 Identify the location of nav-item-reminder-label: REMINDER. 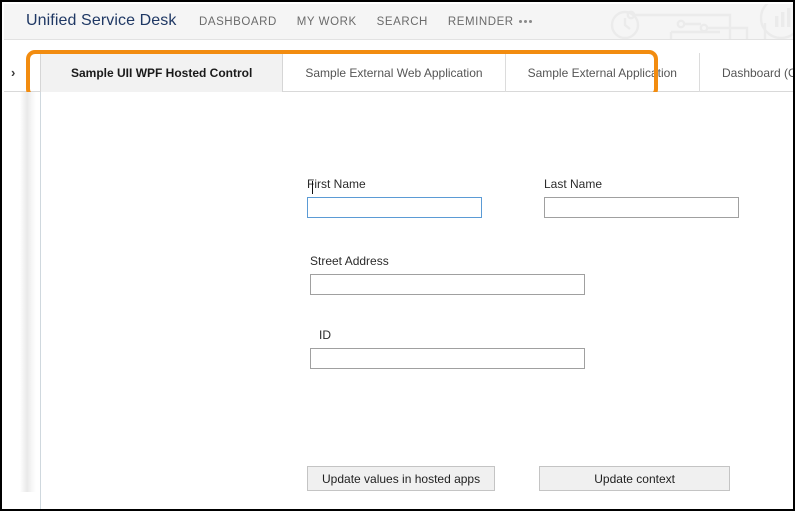
(480, 22).